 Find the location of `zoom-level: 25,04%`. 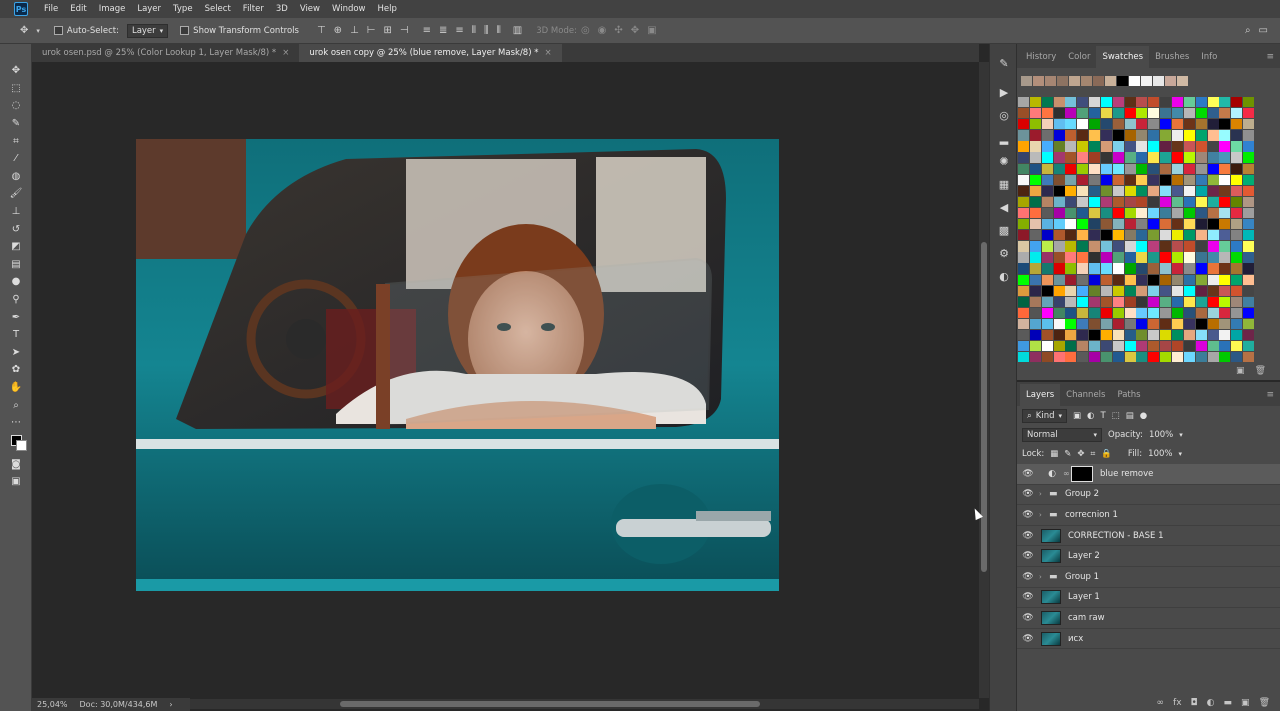

zoom-level: 25,04% is located at coordinates (52, 704).